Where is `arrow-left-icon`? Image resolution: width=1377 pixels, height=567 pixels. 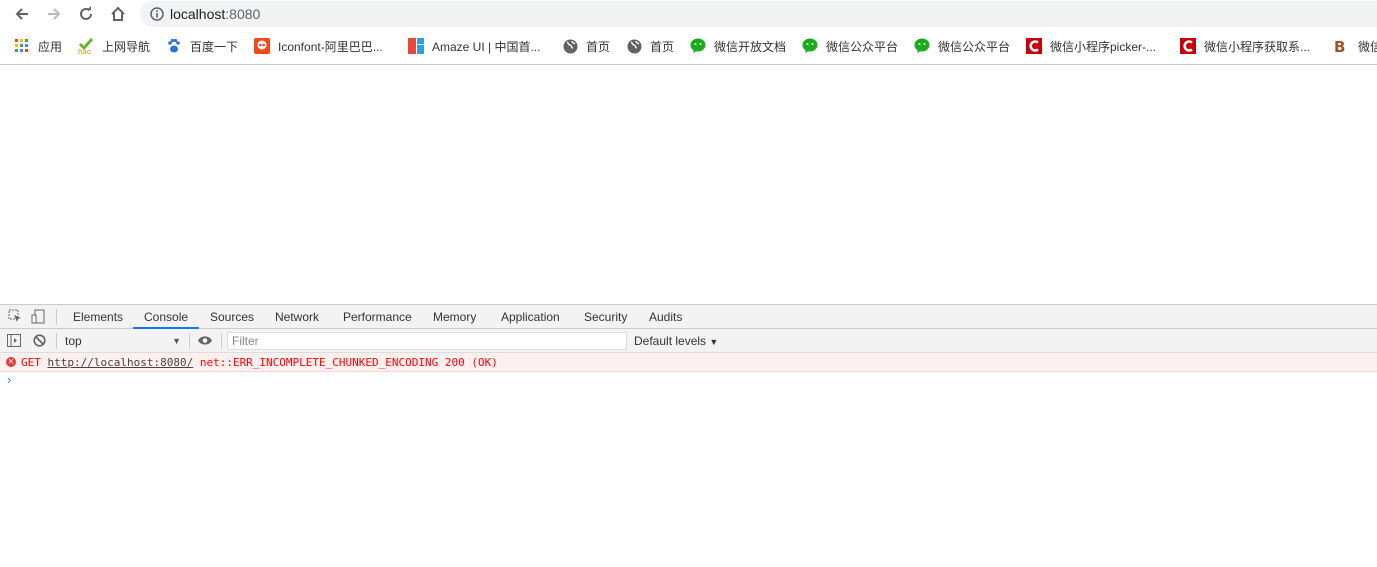 arrow-left-icon is located at coordinates (21, 14).